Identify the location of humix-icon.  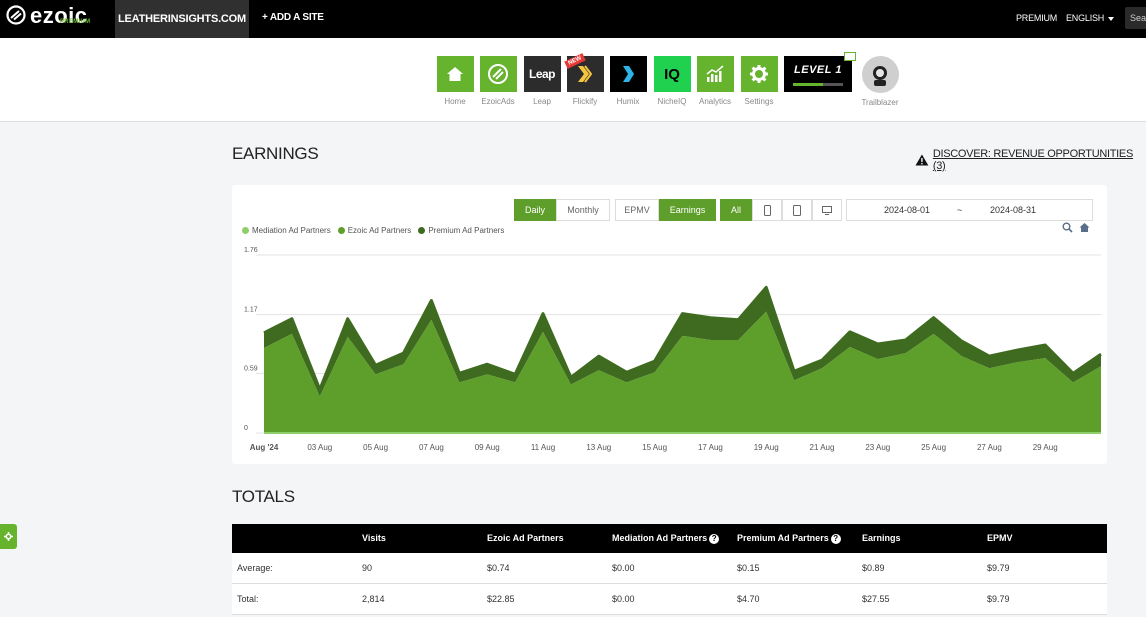
(628, 74).